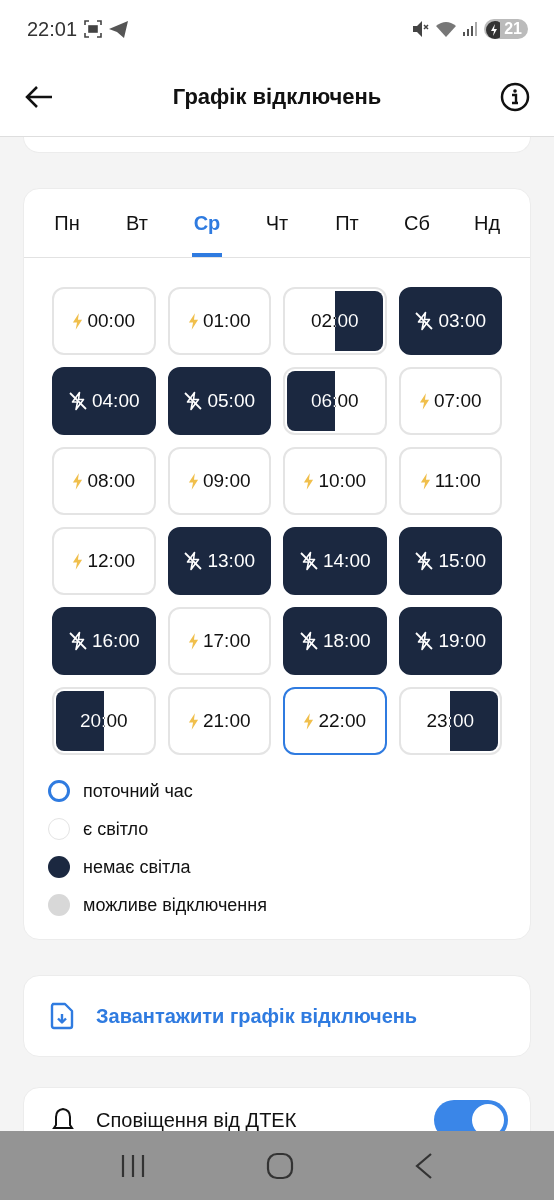 The image size is (554, 1200). I want to click on day-tab: Пт, so click(347, 223).